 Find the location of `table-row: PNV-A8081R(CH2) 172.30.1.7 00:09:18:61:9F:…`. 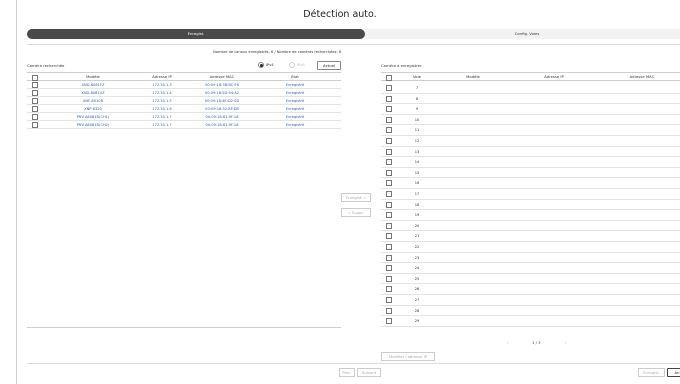

table-row: PNV-A8081R(CH2) 172.30.1.7 00:09:18:61:9F:… is located at coordinates (184, 125).